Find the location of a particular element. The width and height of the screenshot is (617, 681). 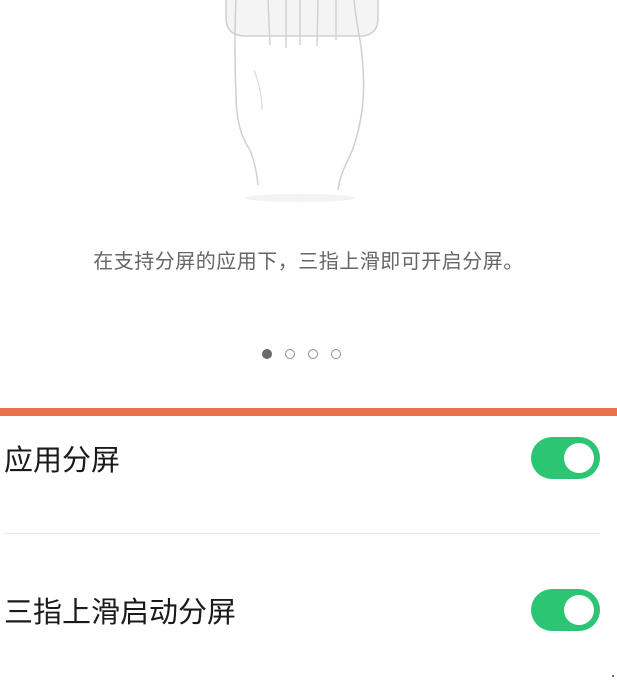

feature-hint-text: 在支持分屏的应用下，三指上滑即可开启分屏。 is located at coordinates (308, 261).